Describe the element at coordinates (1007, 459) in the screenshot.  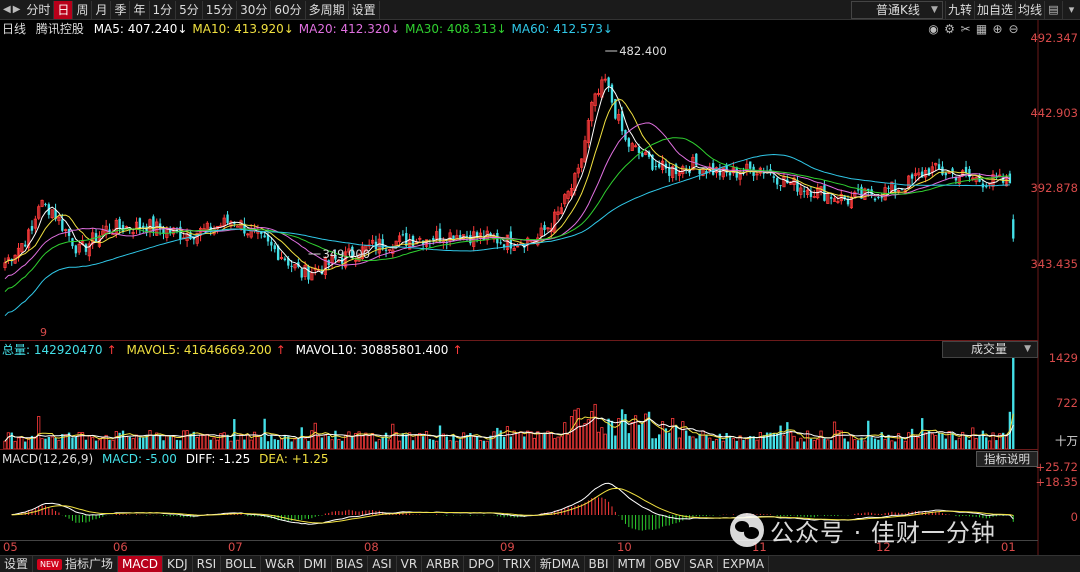
I see `indicator-help-button: 指标说明` at that location.